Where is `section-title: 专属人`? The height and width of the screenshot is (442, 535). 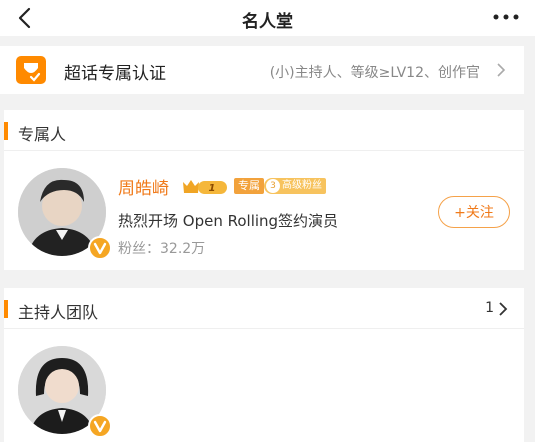 section-title: 专属人 is located at coordinates (42, 134).